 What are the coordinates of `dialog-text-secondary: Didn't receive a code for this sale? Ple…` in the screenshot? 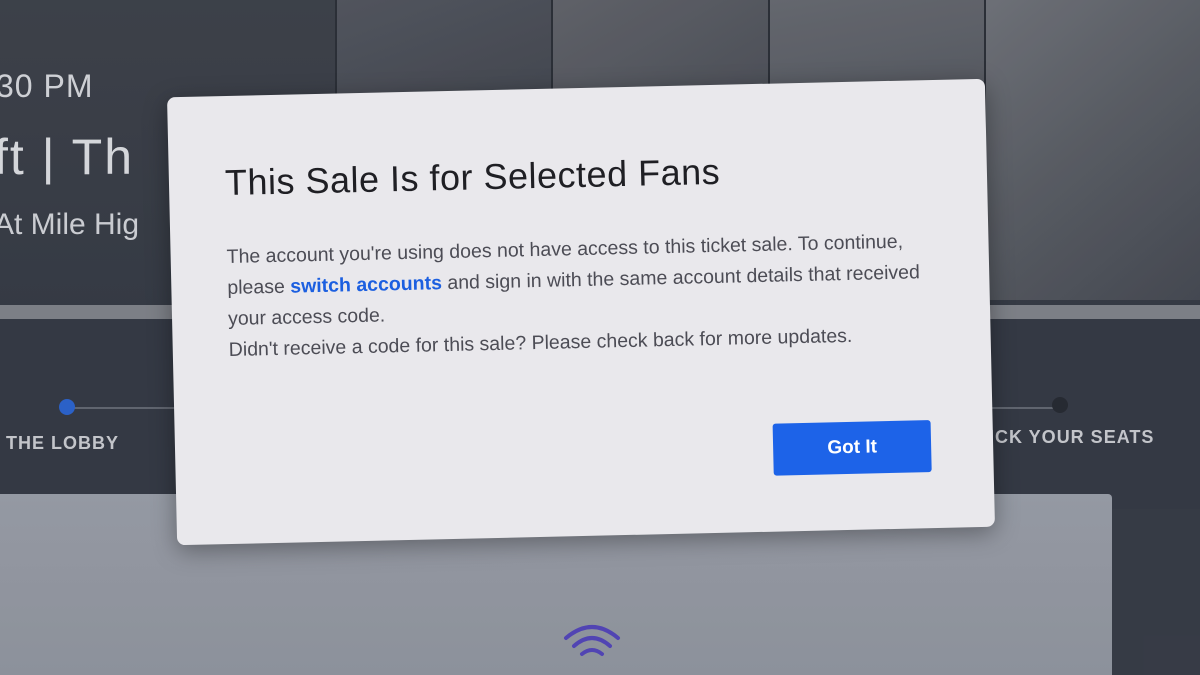 It's located at (540, 342).